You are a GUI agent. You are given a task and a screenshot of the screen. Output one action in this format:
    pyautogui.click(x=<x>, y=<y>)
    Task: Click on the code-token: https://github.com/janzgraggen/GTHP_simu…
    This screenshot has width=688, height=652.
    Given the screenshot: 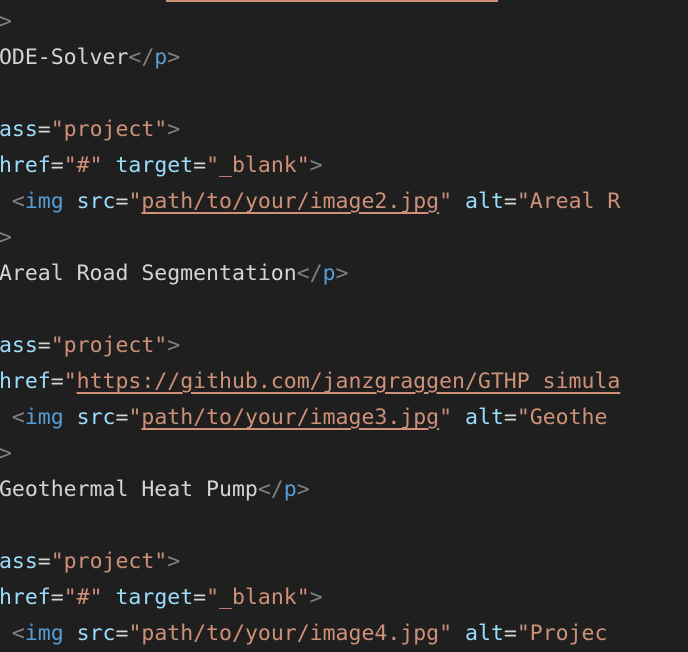 What is the action you would take?
    pyautogui.click(x=348, y=381)
    